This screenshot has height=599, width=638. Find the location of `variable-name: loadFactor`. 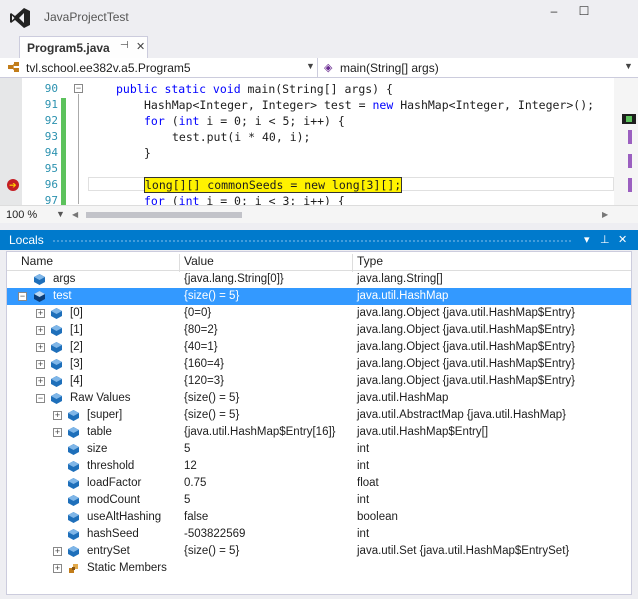

variable-name: loadFactor is located at coordinates (114, 483).